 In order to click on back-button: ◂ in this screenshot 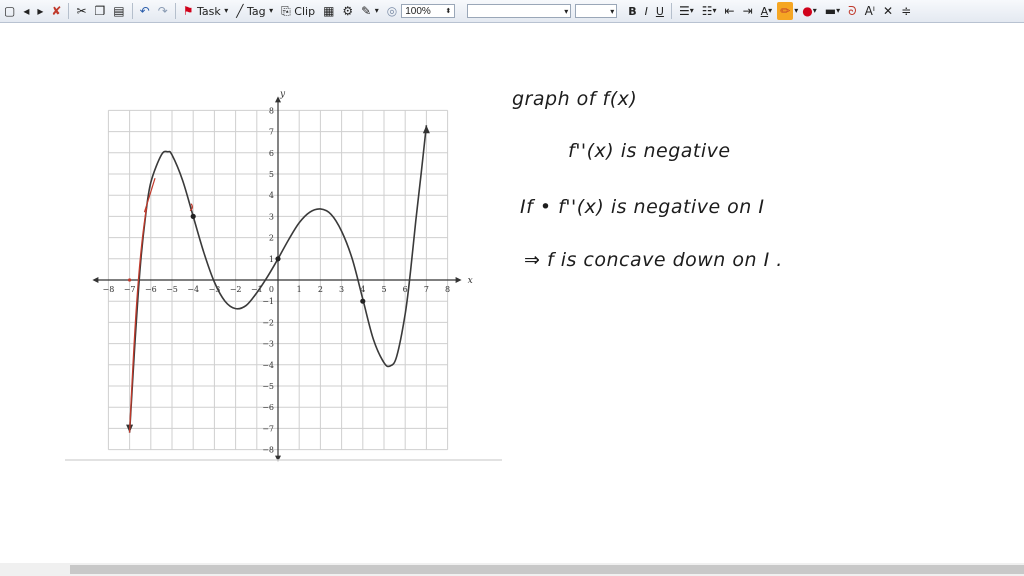, I will do `click(26, 11)`.